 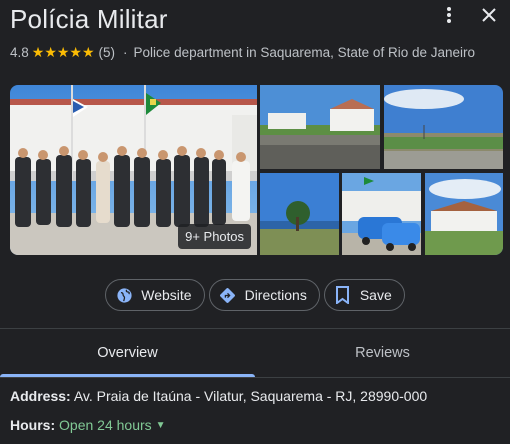 I want to click on tab-overview: Overview, so click(x=127, y=353).